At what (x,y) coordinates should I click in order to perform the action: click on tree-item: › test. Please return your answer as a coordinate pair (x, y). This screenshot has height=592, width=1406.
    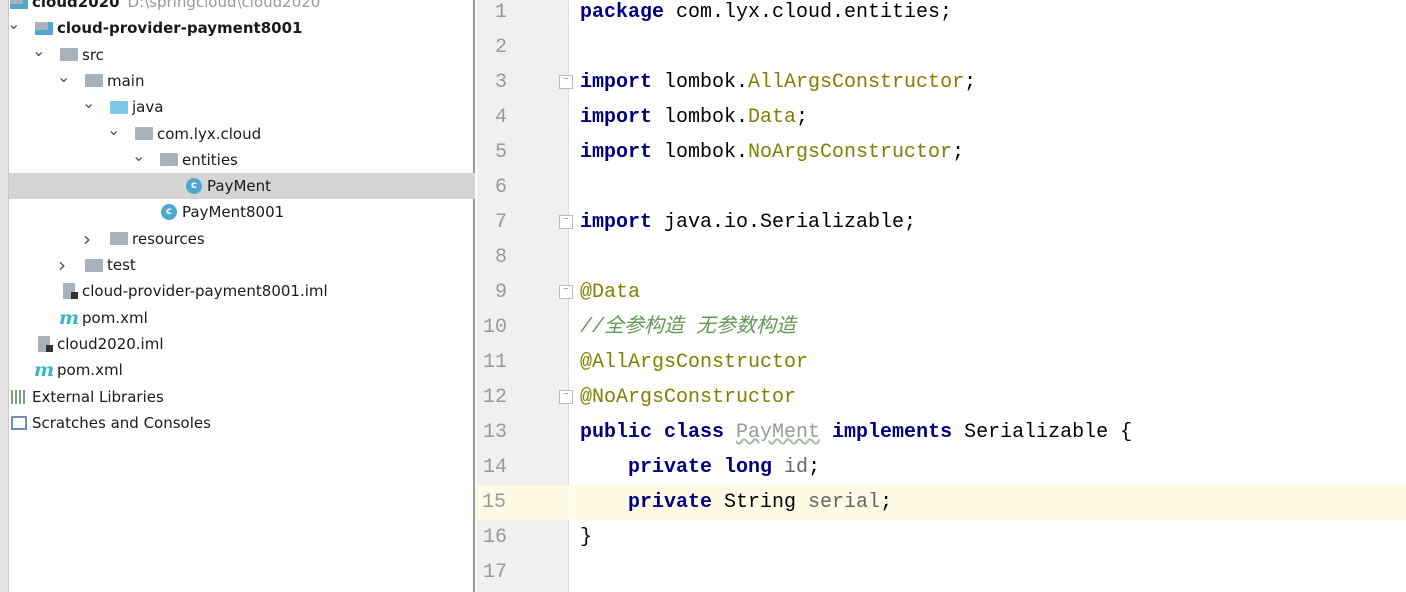
    Looking at the image, I should click on (242, 265).